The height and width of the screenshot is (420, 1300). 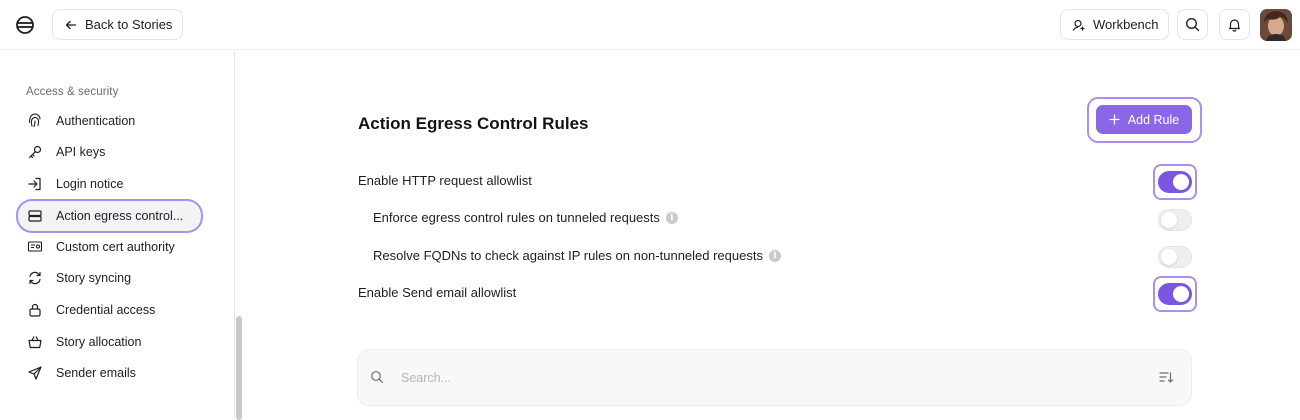 I want to click on setting-http-allowlist-label: Enable HTTP request allowlist, so click(x=445, y=180).